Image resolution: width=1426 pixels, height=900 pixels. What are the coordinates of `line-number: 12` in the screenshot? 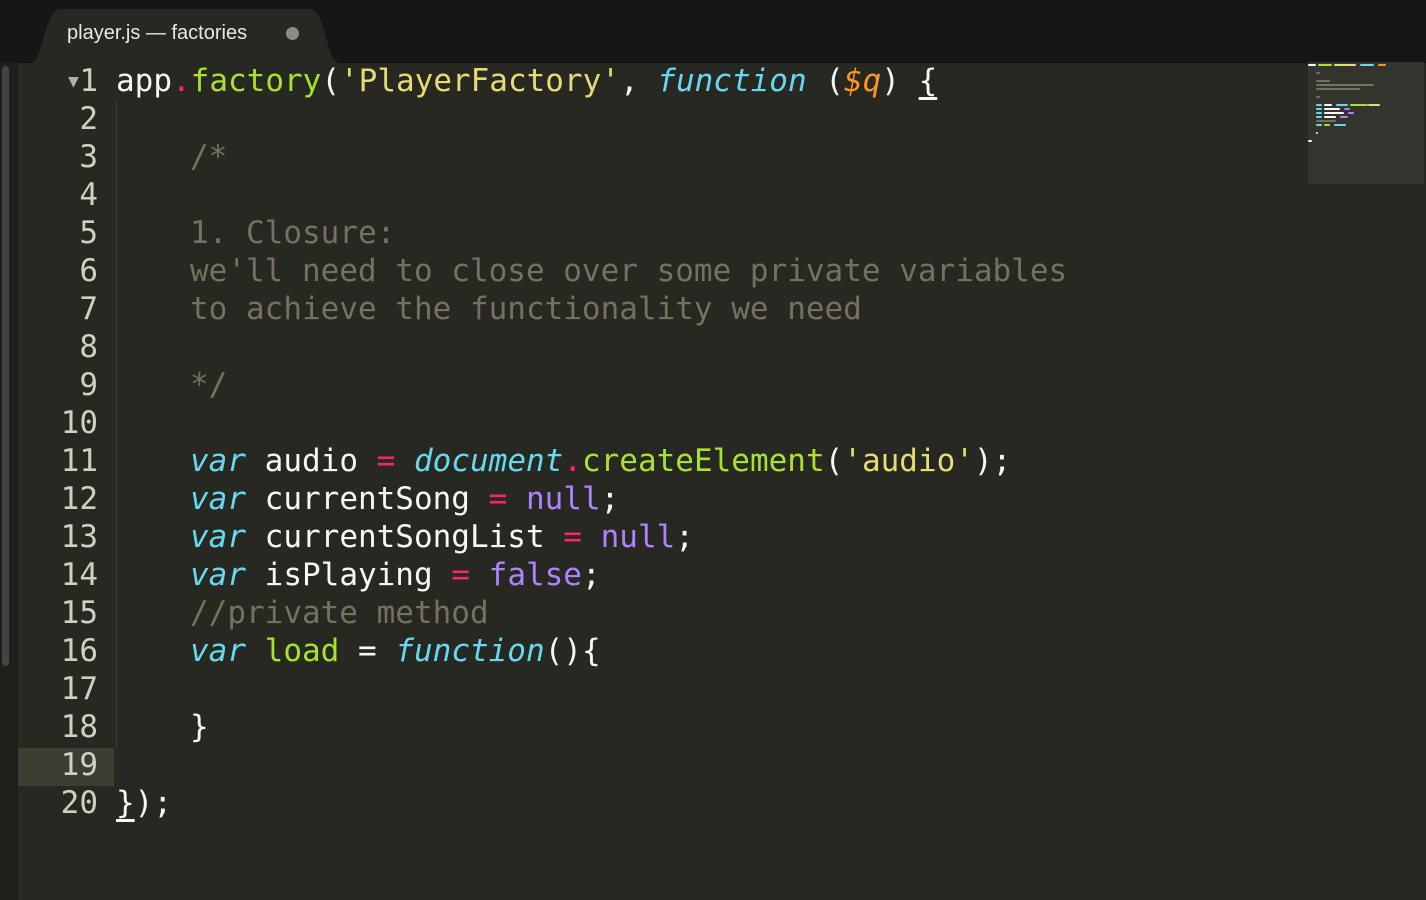 It's located at (79, 499).